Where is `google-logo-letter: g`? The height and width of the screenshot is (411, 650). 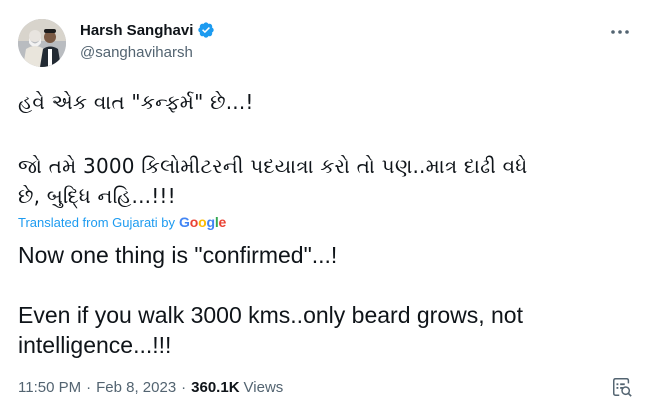 google-logo-letter: g is located at coordinates (210, 222).